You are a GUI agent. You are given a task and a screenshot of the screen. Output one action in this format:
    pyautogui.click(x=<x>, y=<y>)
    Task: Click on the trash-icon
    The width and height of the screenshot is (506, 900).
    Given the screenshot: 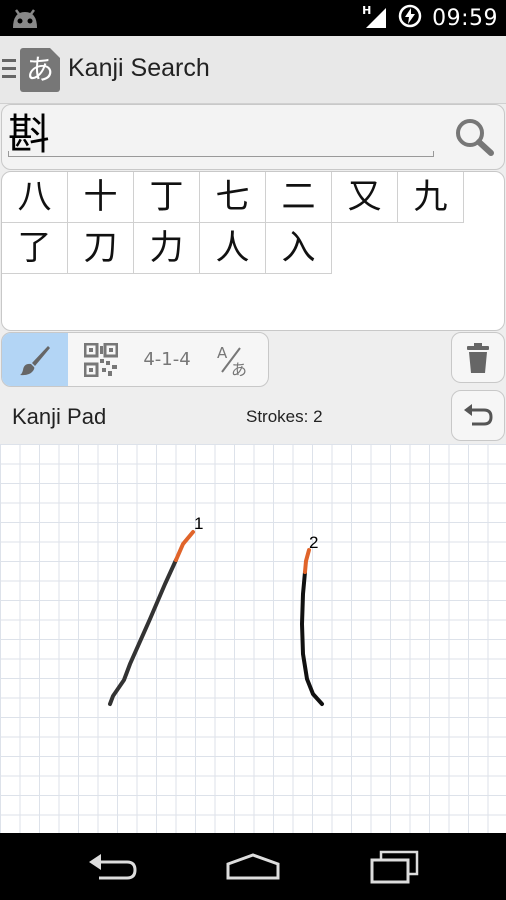 What is the action you would take?
    pyautogui.click(x=478, y=357)
    